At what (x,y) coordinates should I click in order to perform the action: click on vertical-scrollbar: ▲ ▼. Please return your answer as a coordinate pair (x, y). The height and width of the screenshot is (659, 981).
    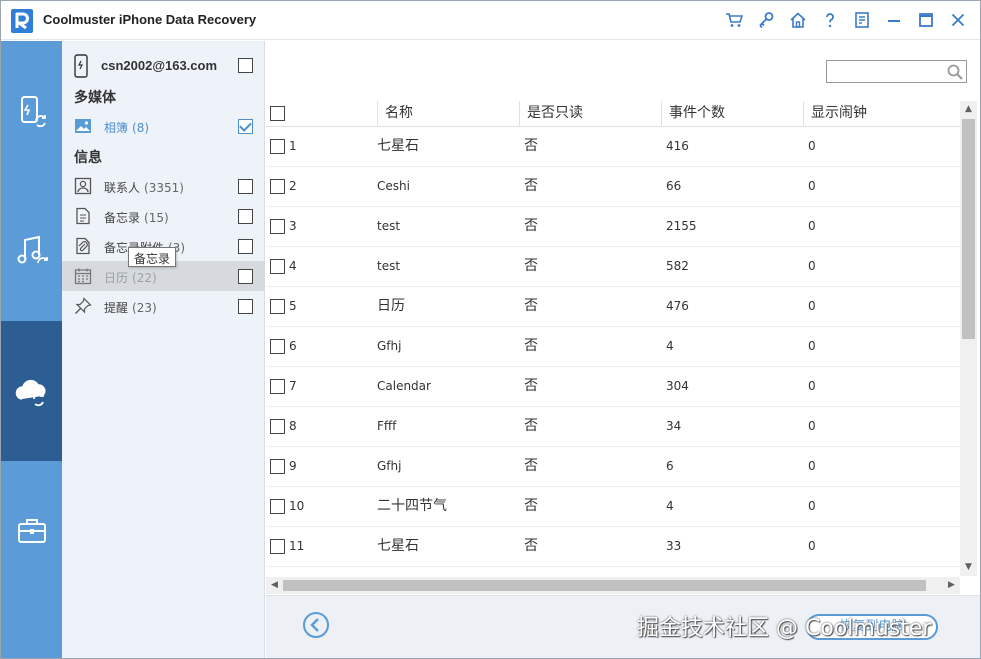
    Looking at the image, I should click on (968, 338).